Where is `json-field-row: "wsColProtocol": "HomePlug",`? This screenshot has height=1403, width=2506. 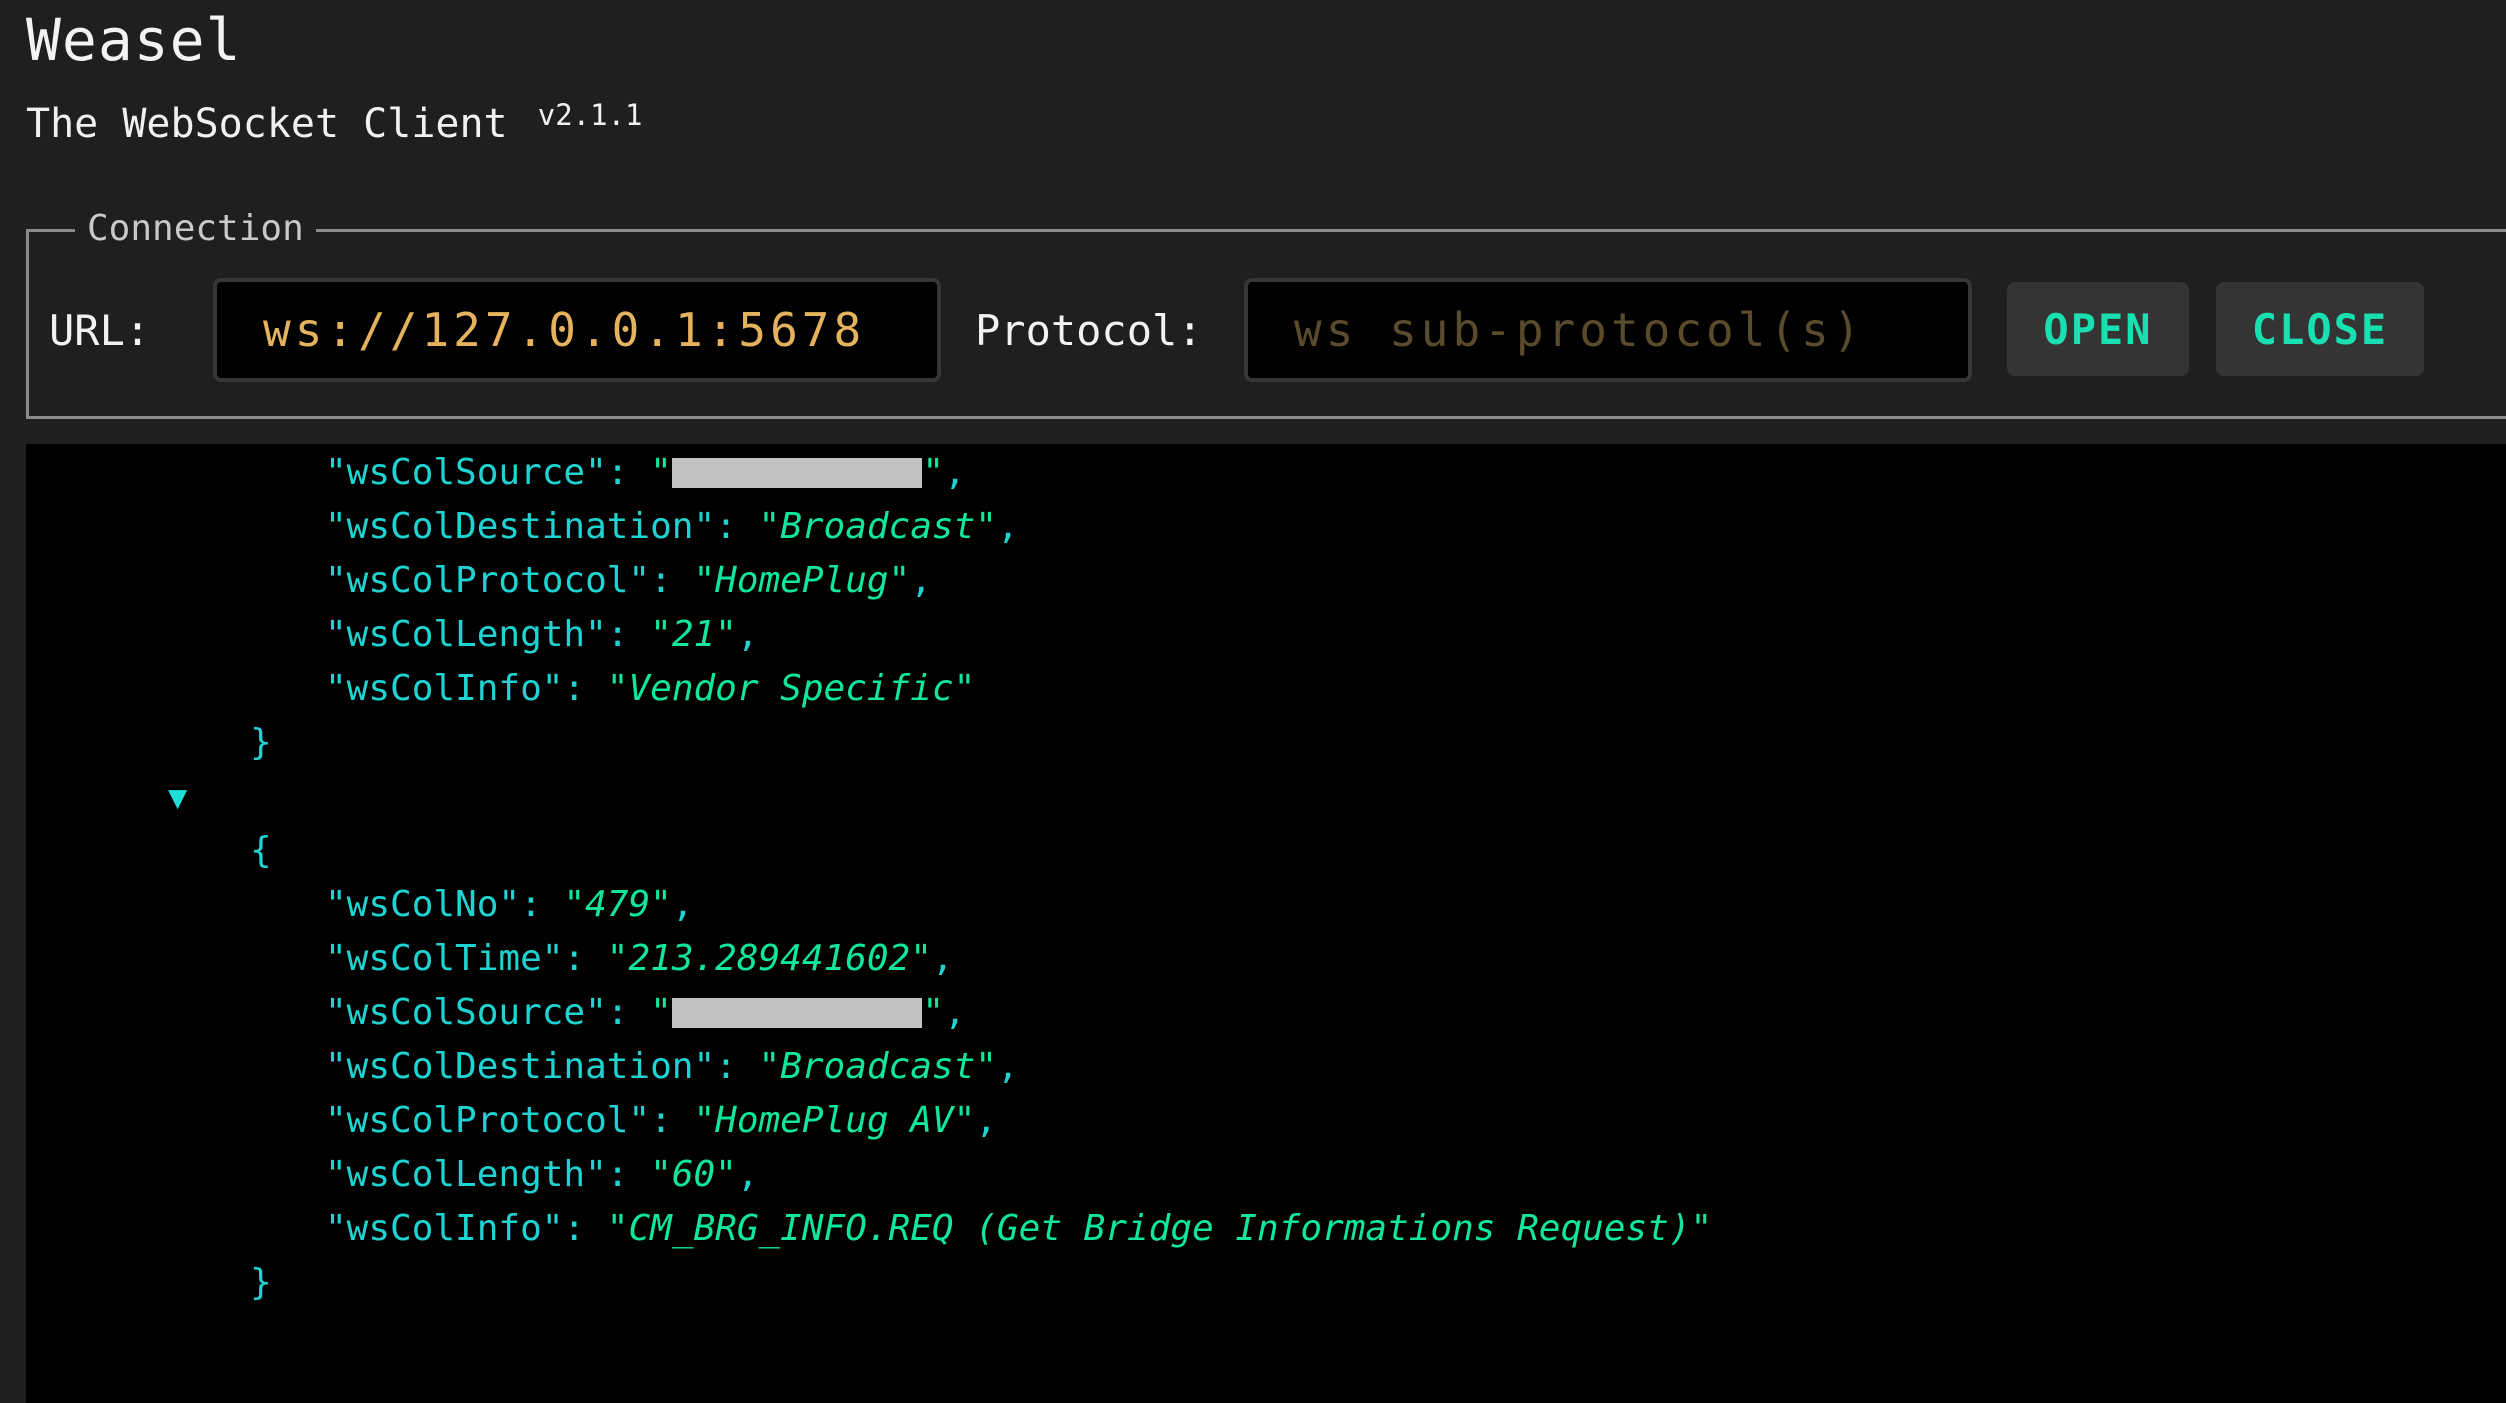 json-field-row: "wsColProtocol": "HomePlug", is located at coordinates (1266, 581).